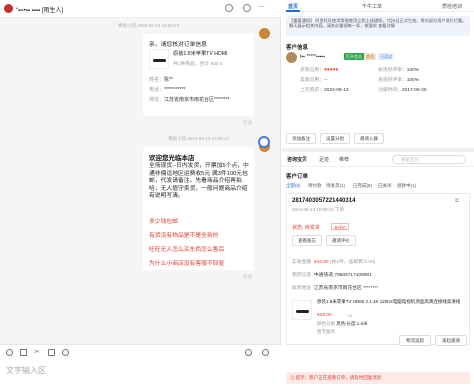 The height and width of the screenshot is (388, 474). Describe the element at coordinates (335, 186) in the screenshot. I see `order-tab-unshipped: 待发货(1)` at that location.